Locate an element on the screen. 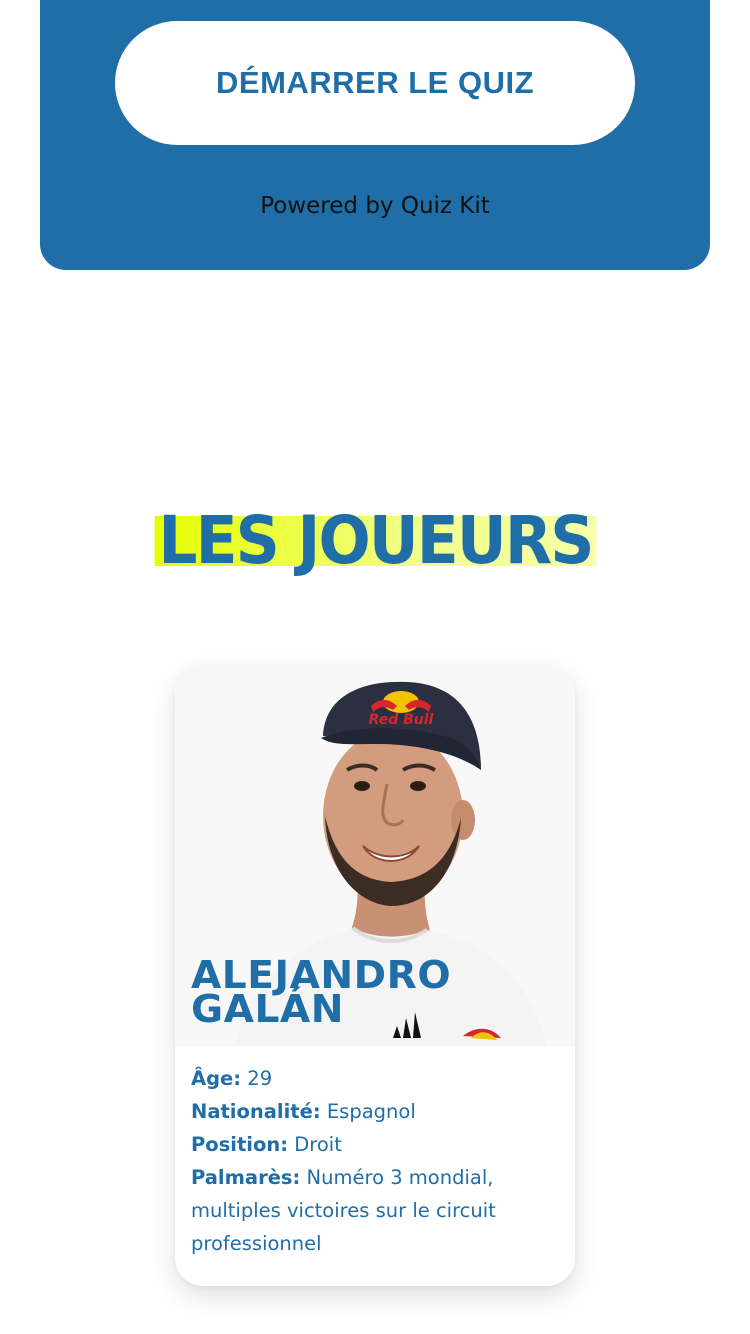 This screenshot has width=750, height=1334. position-row: Position: Droit is located at coordinates (371, 1144).